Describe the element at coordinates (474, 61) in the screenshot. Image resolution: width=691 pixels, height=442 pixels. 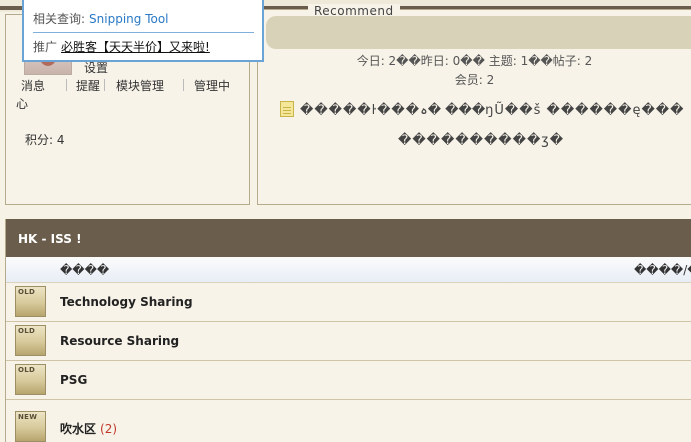
I see `stats-line: 今日: 2��昨日: 0�� 主题: 1��帖子: 2` at that location.